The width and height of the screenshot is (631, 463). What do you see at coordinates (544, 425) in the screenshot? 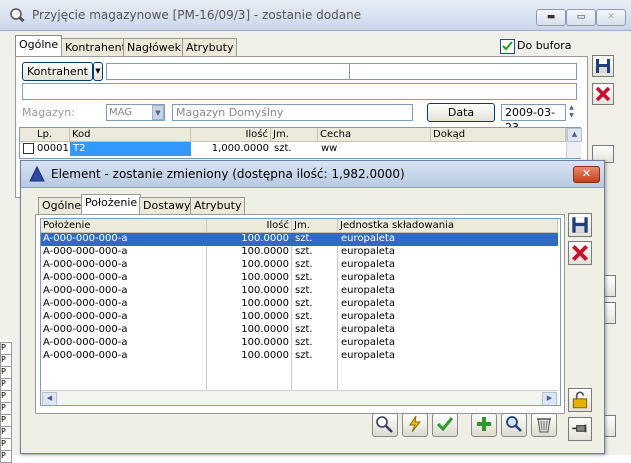
I see `delete-button` at bounding box center [544, 425].